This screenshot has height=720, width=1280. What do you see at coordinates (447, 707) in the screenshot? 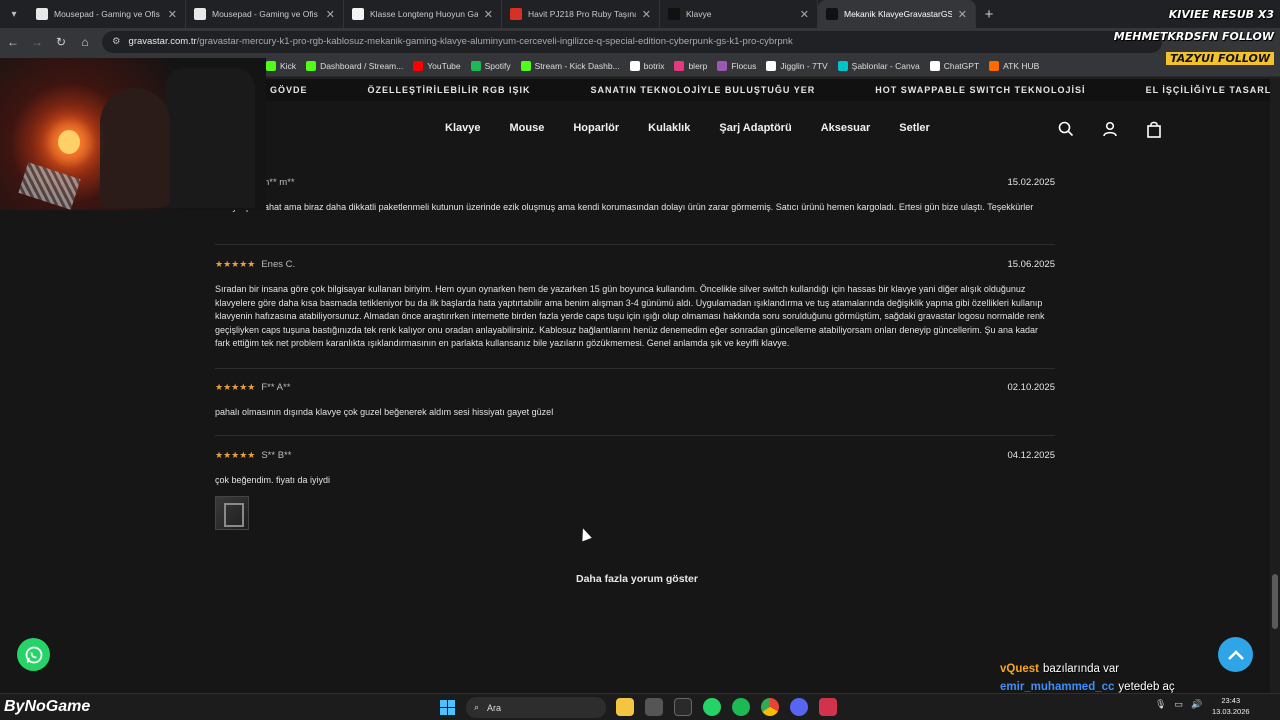
I see `windows-start-icon` at bounding box center [447, 707].